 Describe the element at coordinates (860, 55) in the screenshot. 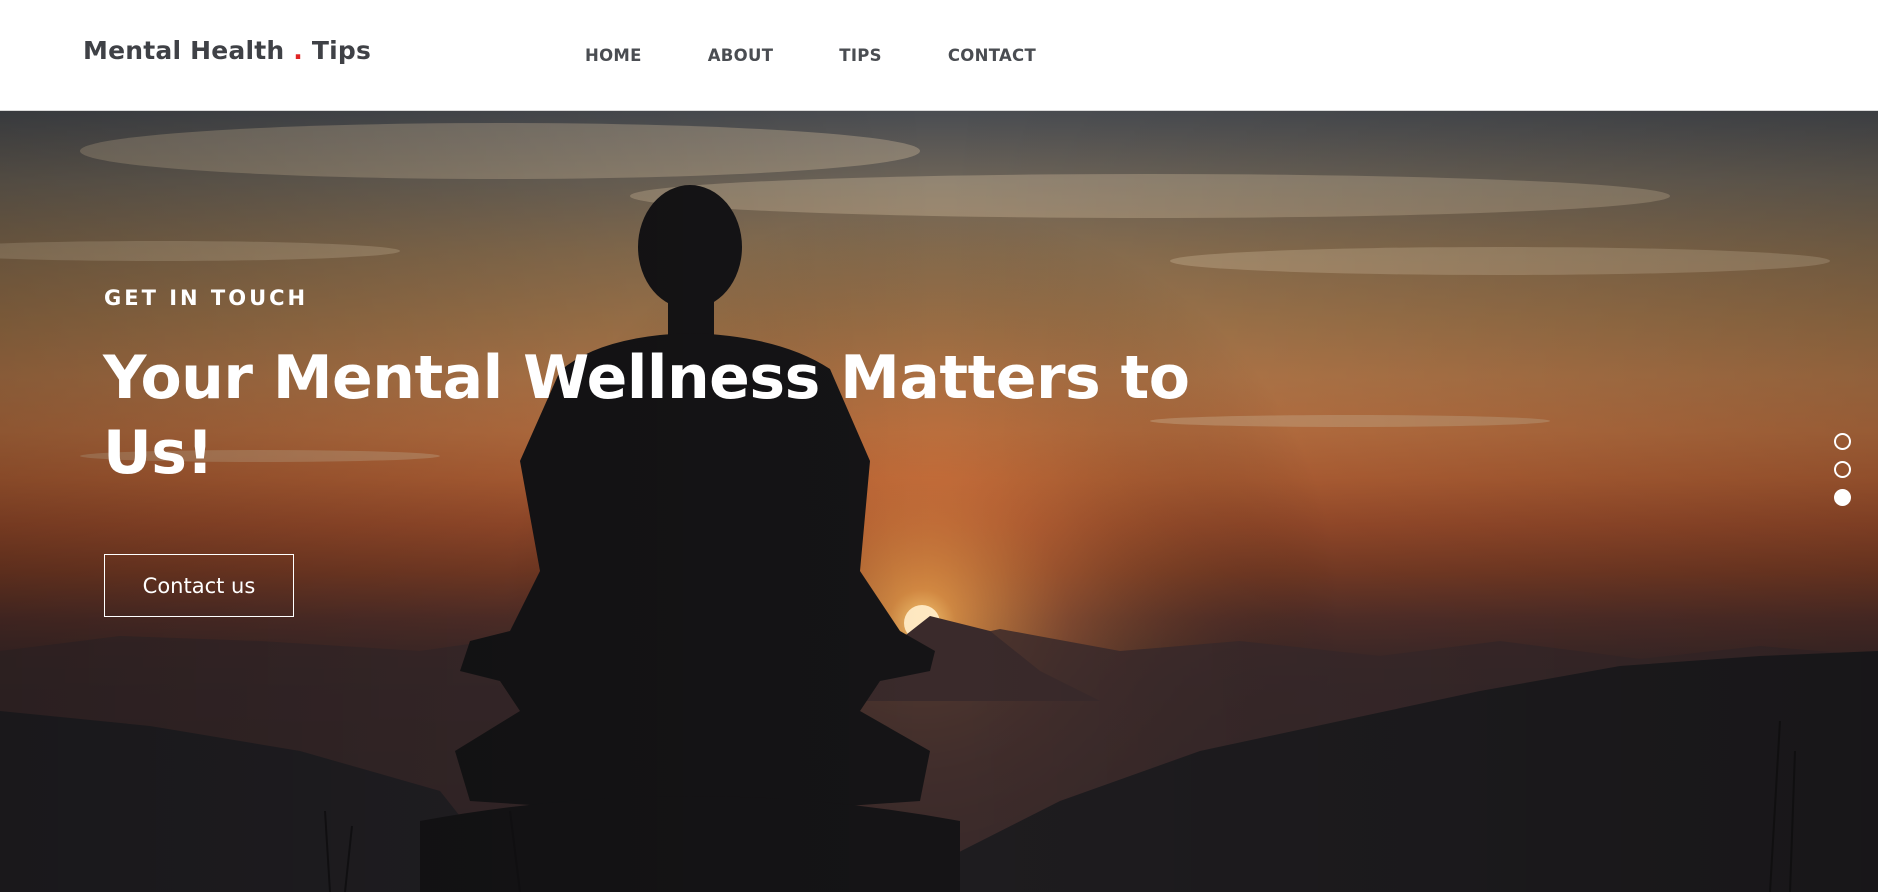

I see `nav-link-tips: TIPS` at that location.